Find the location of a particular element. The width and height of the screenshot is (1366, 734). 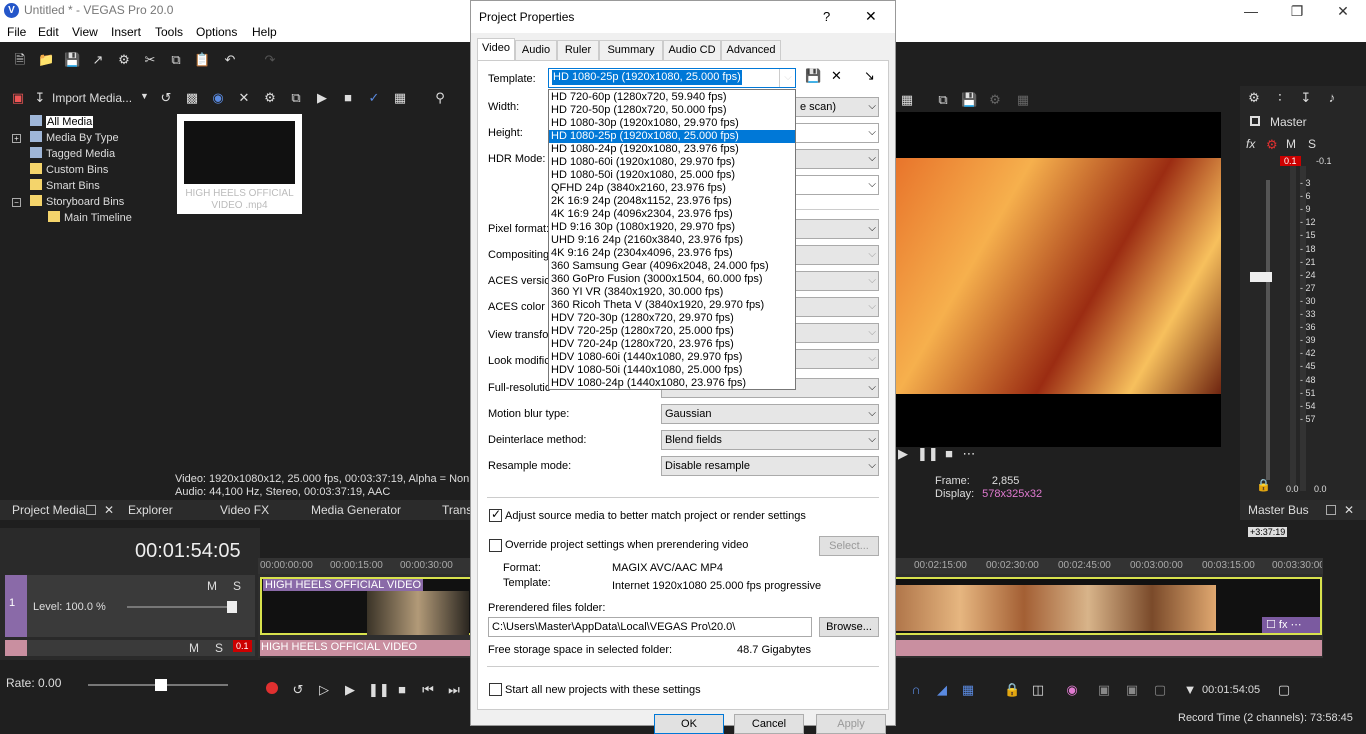

video-track-header: M S Level: 100.0 % is located at coordinates (141, 606).